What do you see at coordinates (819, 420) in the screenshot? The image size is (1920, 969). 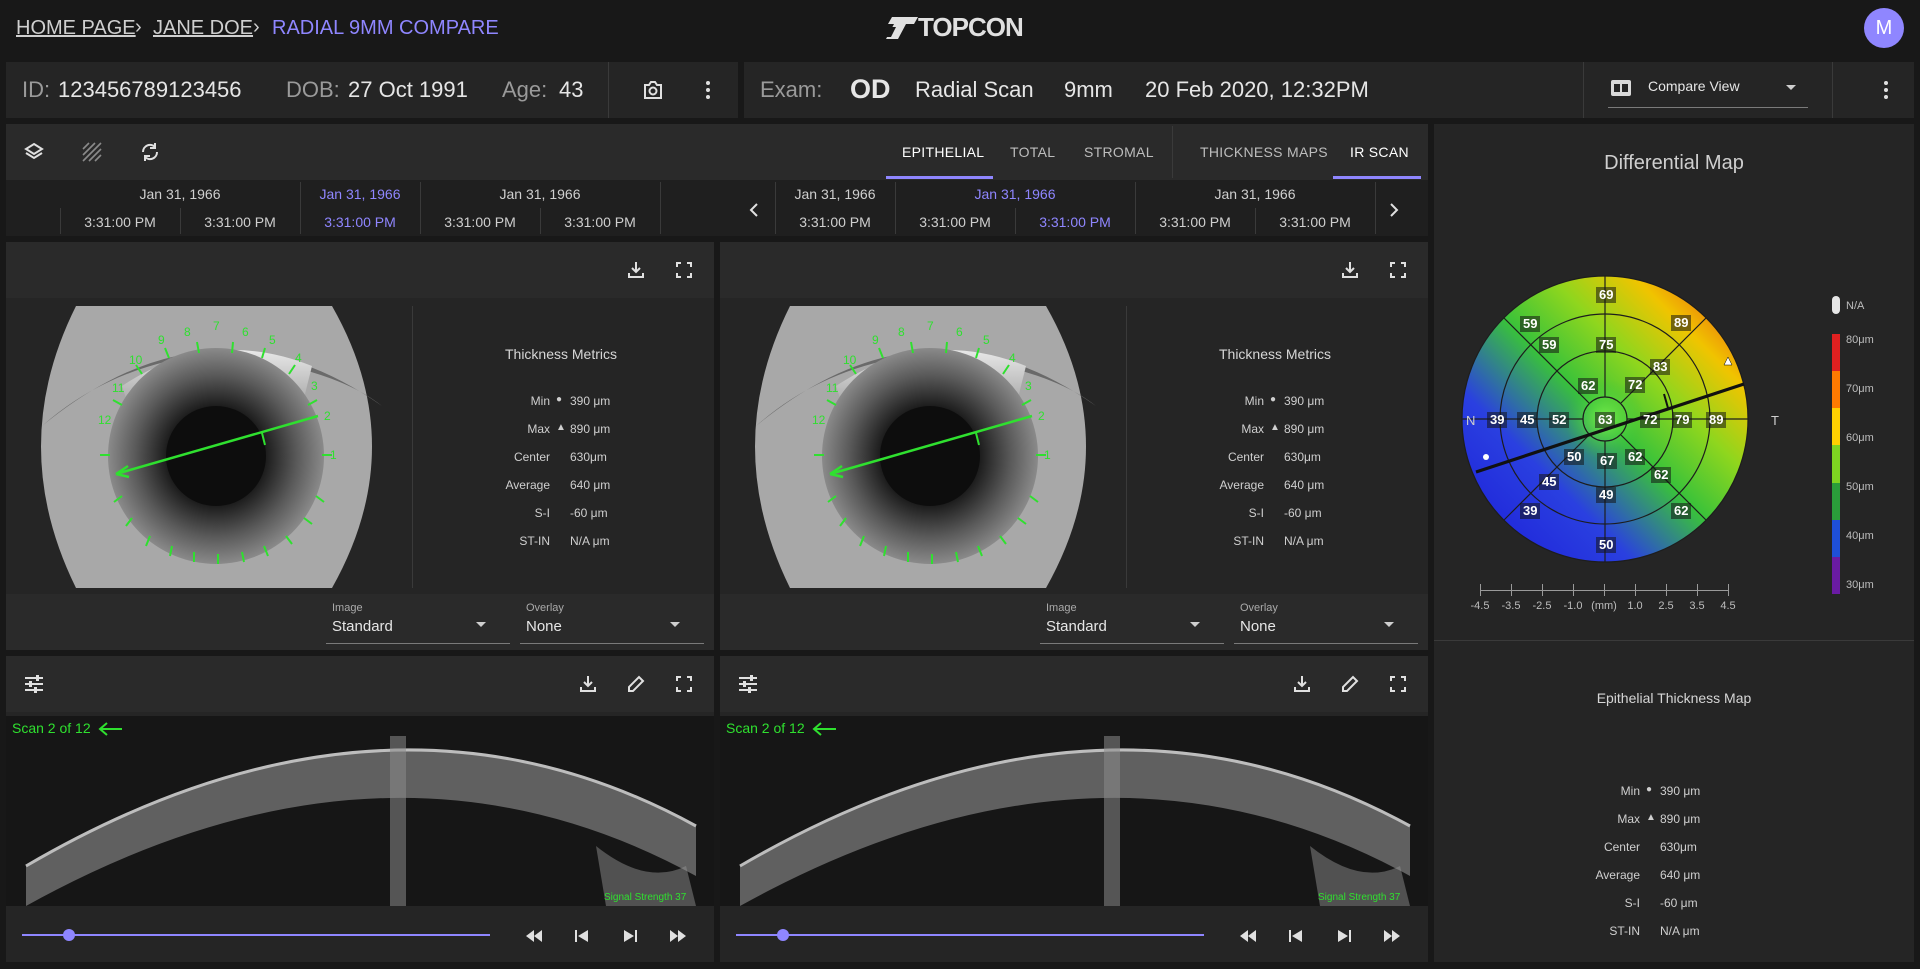 I see `clock-number: 12` at bounding box center [819, 420].